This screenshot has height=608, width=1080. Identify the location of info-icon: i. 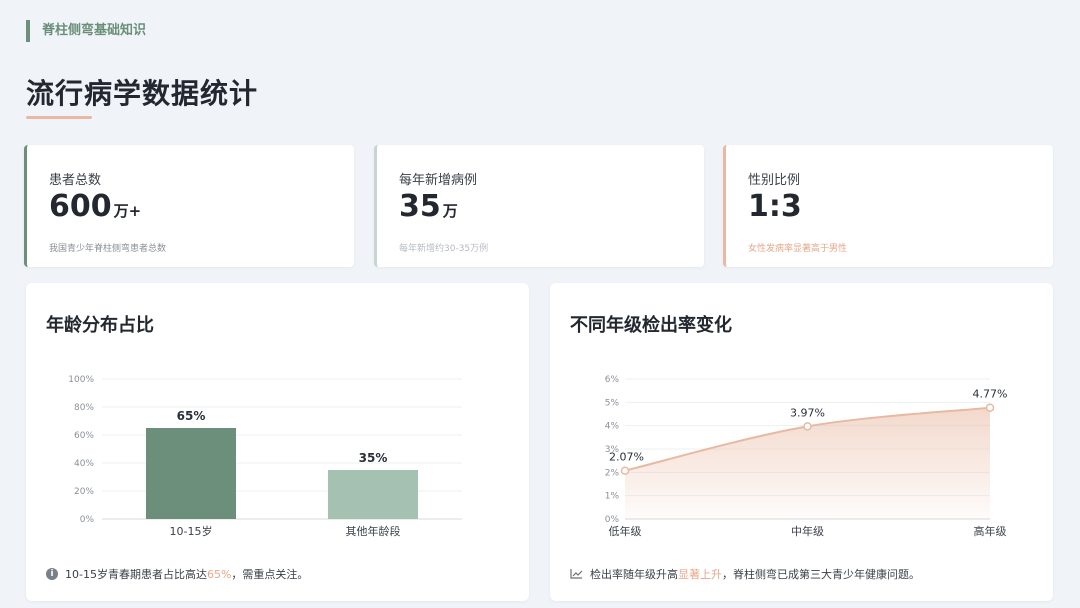
(52, 574).